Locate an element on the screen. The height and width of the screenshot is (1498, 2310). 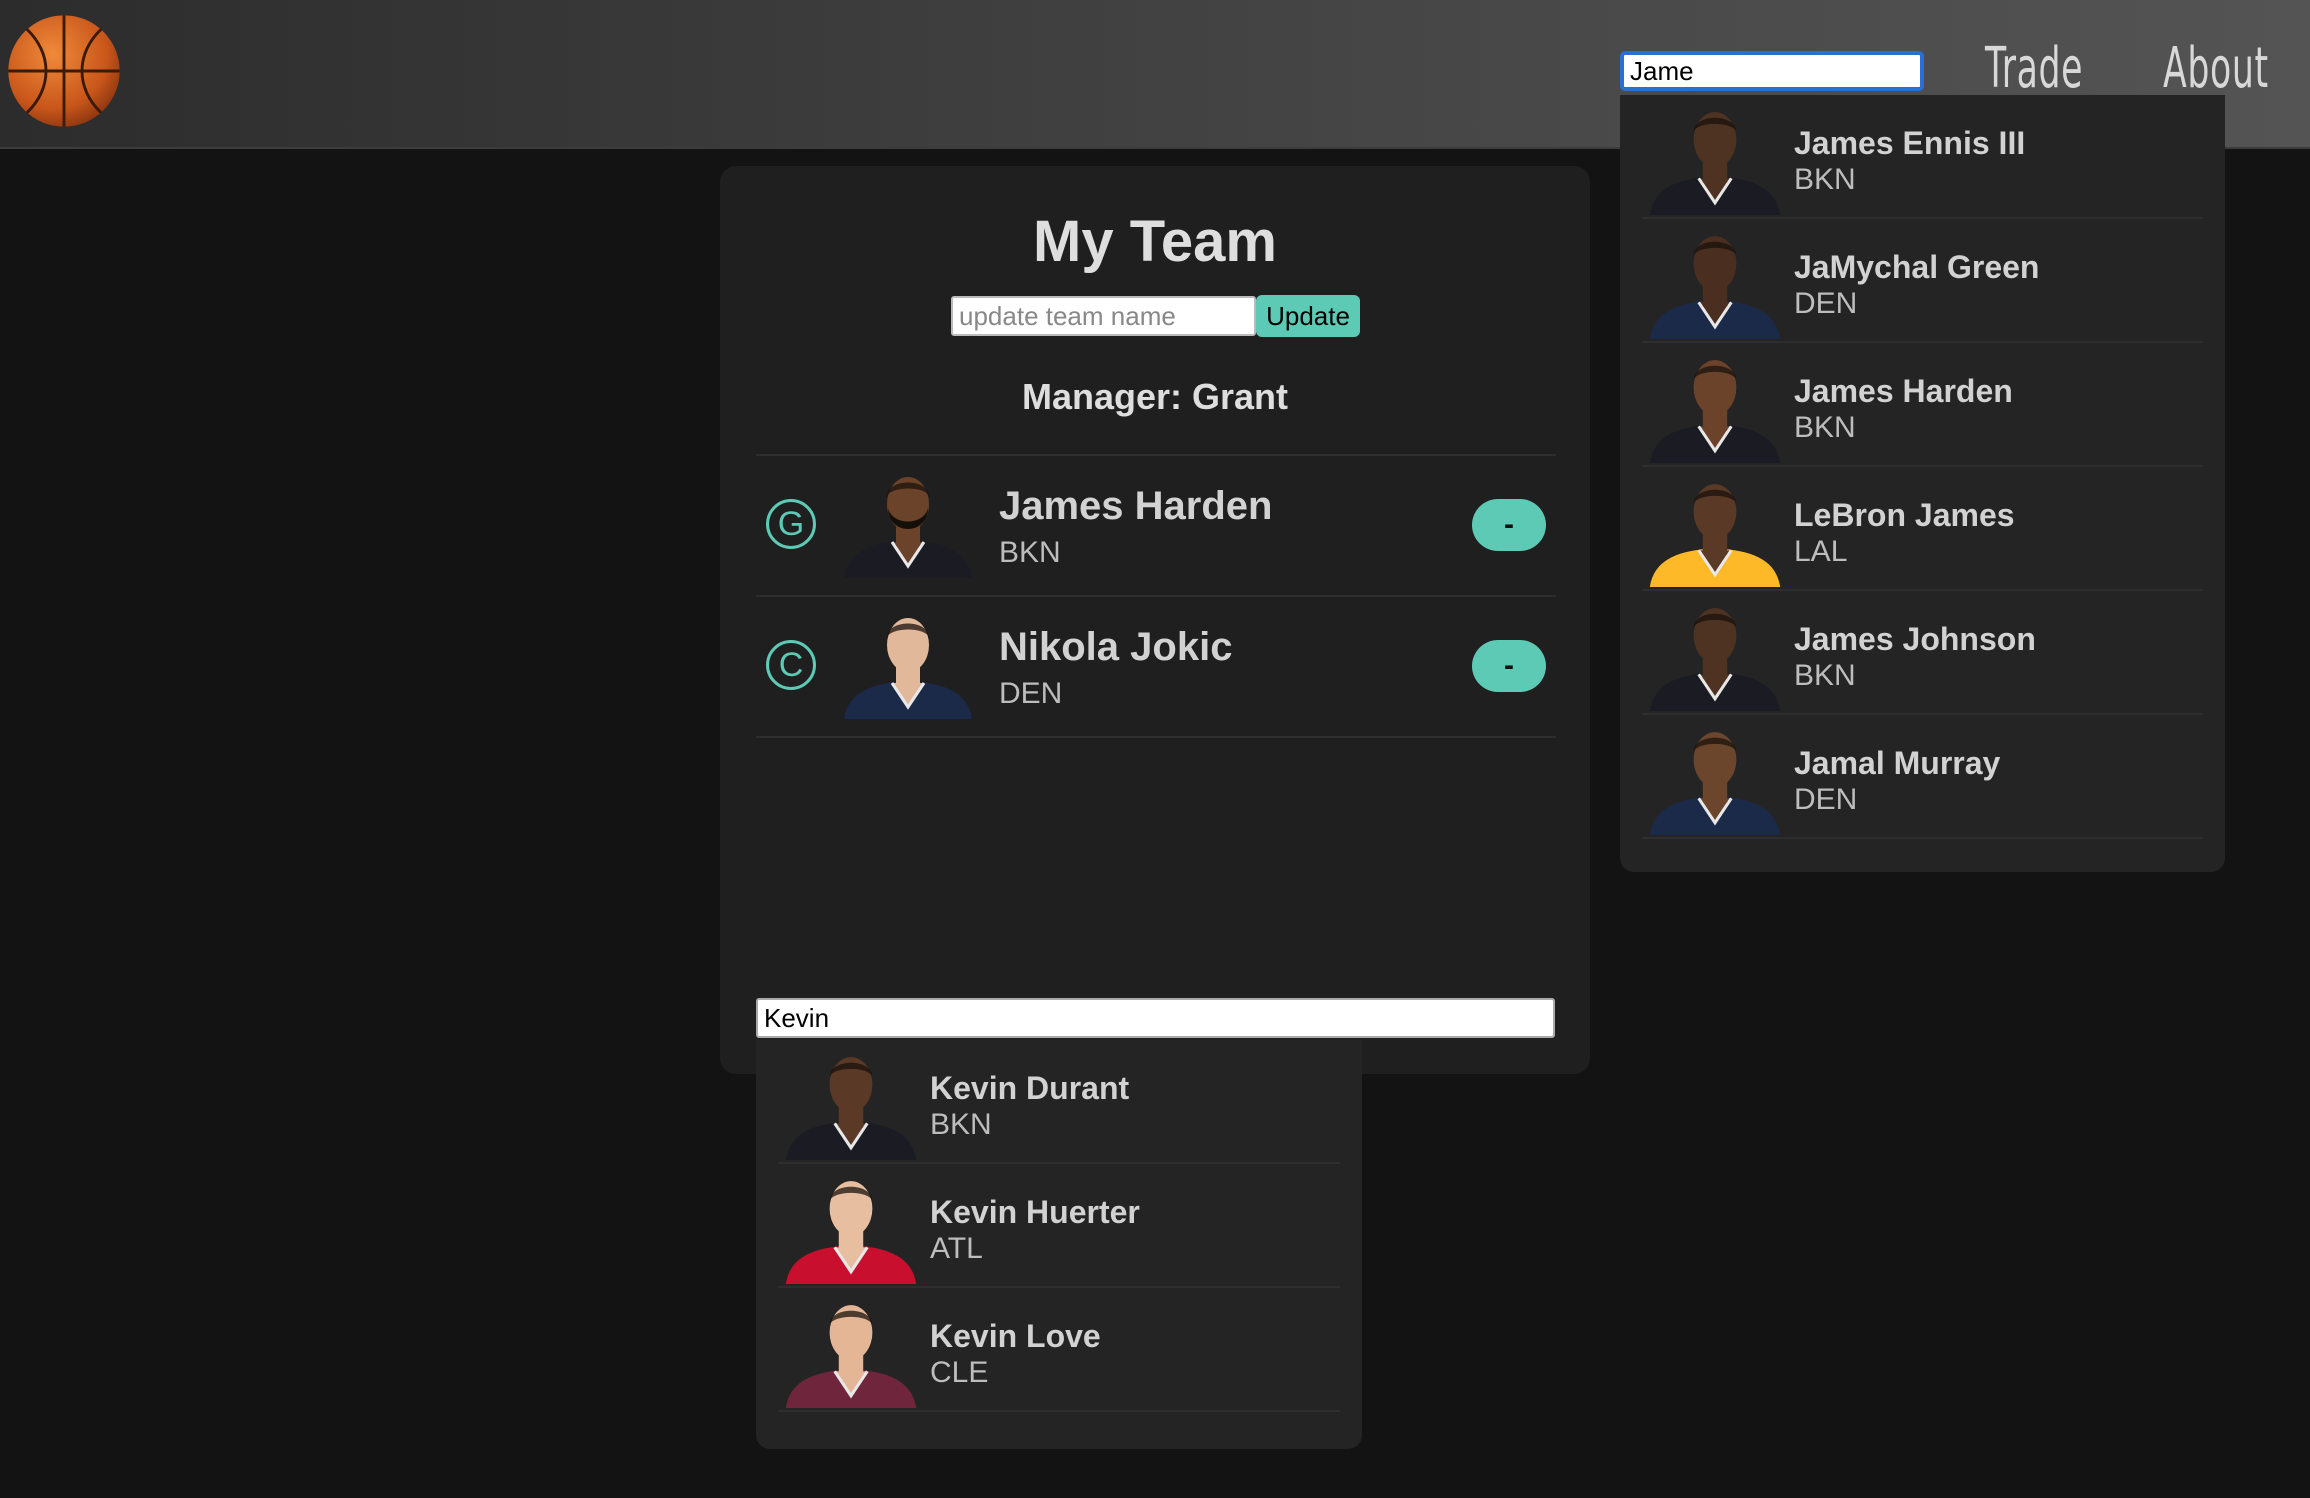
search-result-item: James Johnson BKN is located at coordinates (1922, 653).